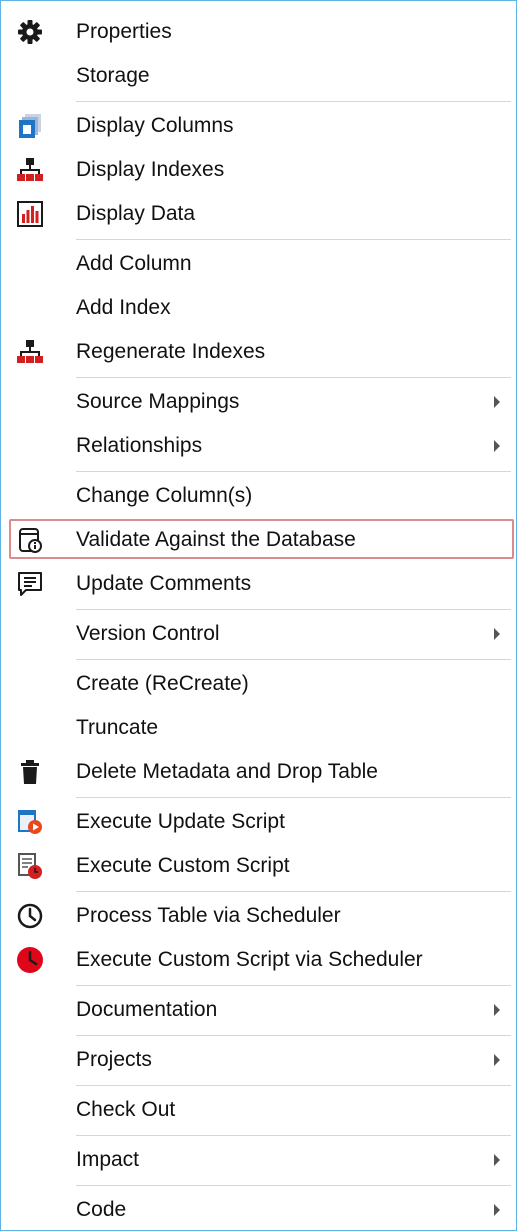 The height and width of the screenshot is (1232, 517). Describe the element at coordinates (258, 634) in the screenshot. I see `menu-item-version-control: Version Control` at that location.